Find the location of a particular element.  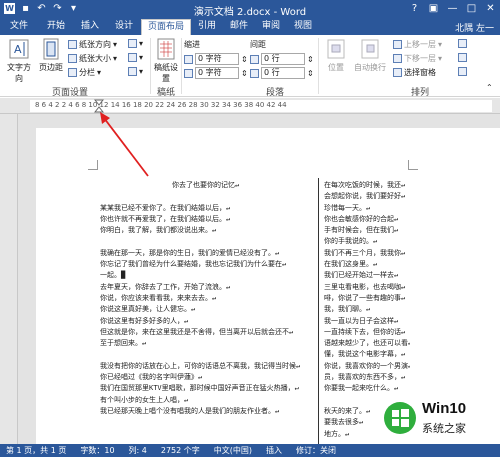

columns-button: 分栏 ▾ is located at coordinates (84, 72).